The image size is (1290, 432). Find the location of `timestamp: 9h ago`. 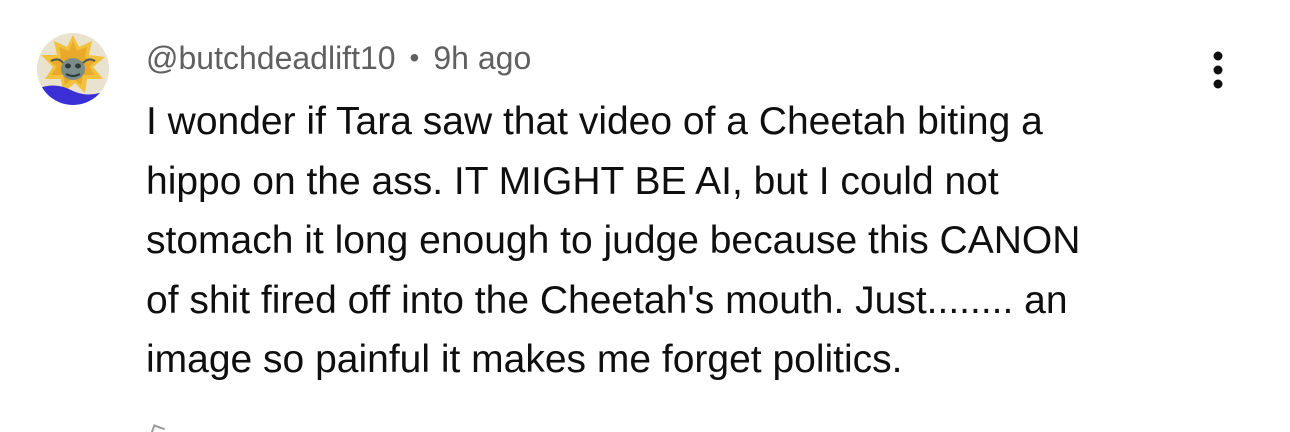

timestamp: 9h ago is located at coordinates (482, 57).